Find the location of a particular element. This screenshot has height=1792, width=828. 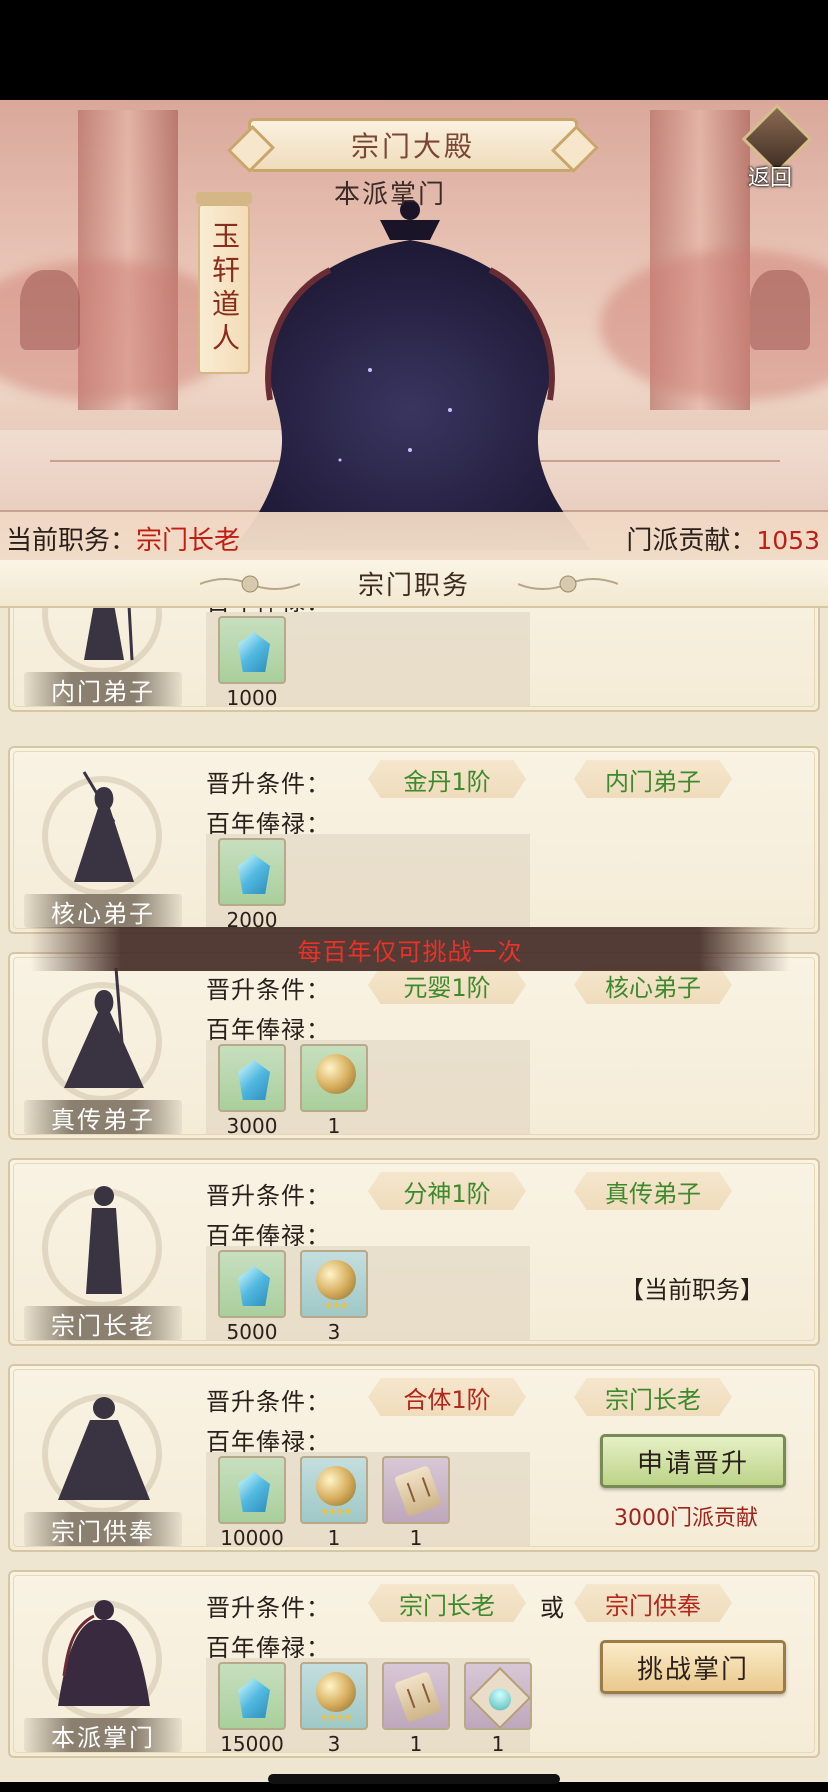

jade-plate-icon is located at coordinates (499, 1697).